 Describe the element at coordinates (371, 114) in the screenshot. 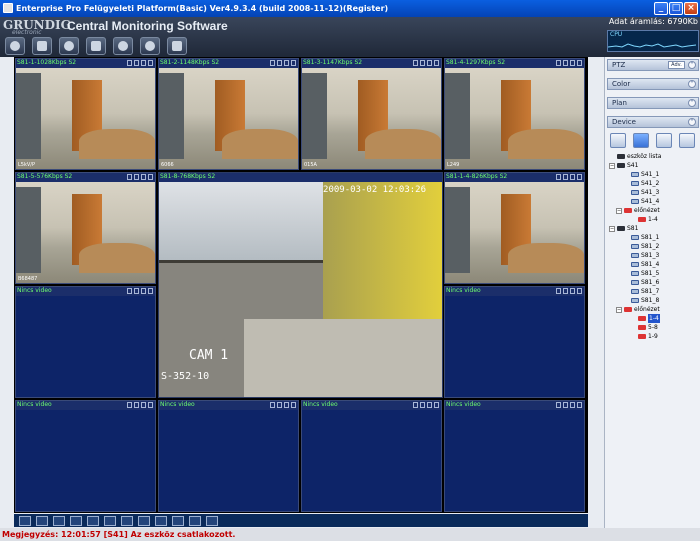

I see `video-cell: S81-3-1147Kbps S2 015A` at that location.